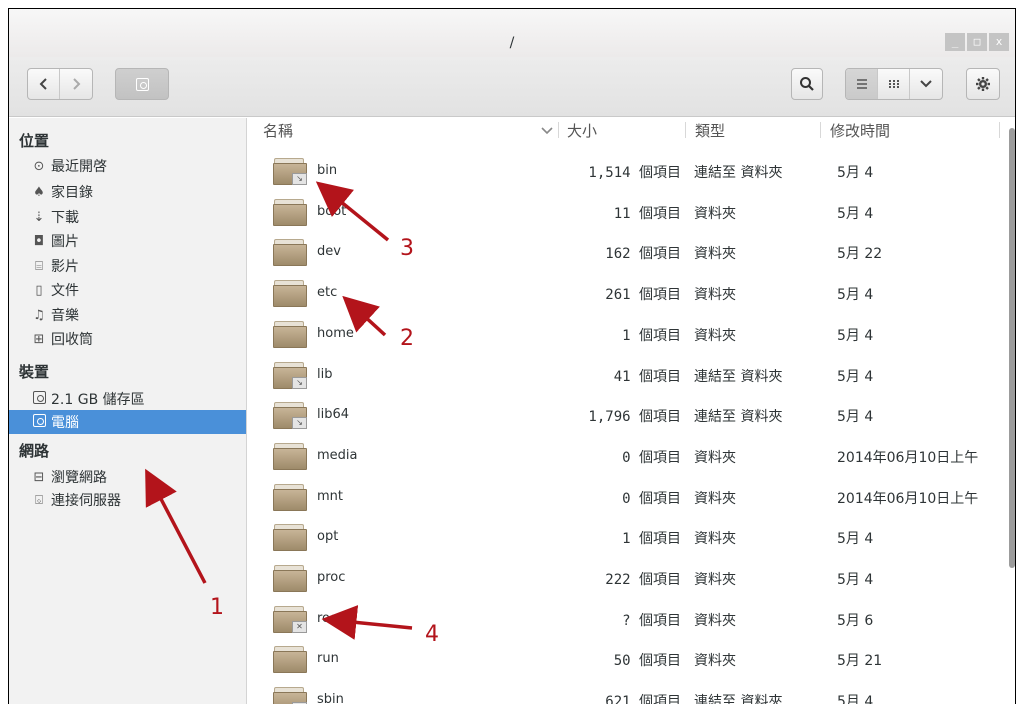 This screenshot has width=1023, height=704. I want to click on sidebar-item-documents: ▯ 文件, so click(127, 290).